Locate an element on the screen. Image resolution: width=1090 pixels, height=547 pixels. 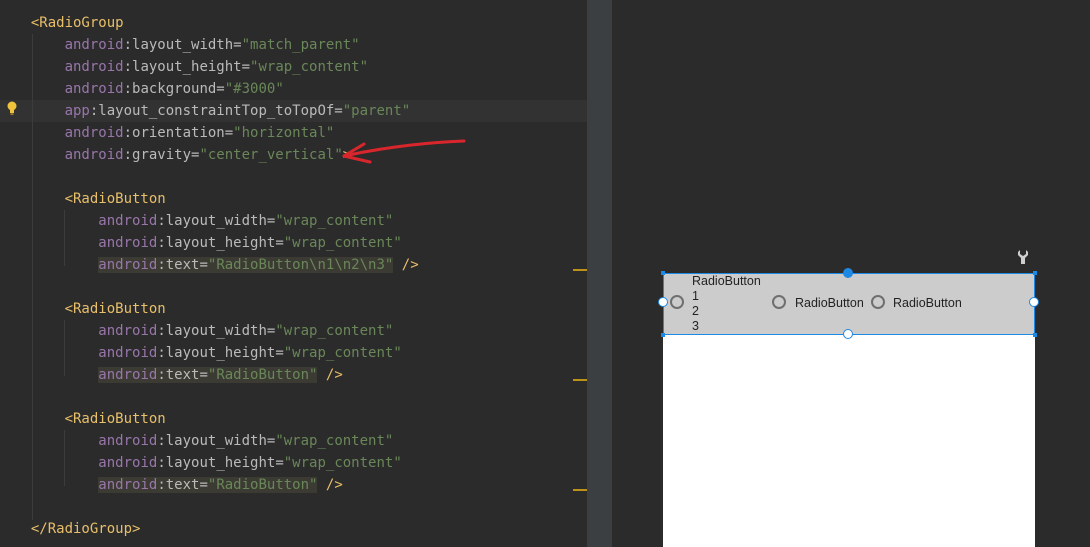
code-token: :background= is located at coordinates (174, 89).